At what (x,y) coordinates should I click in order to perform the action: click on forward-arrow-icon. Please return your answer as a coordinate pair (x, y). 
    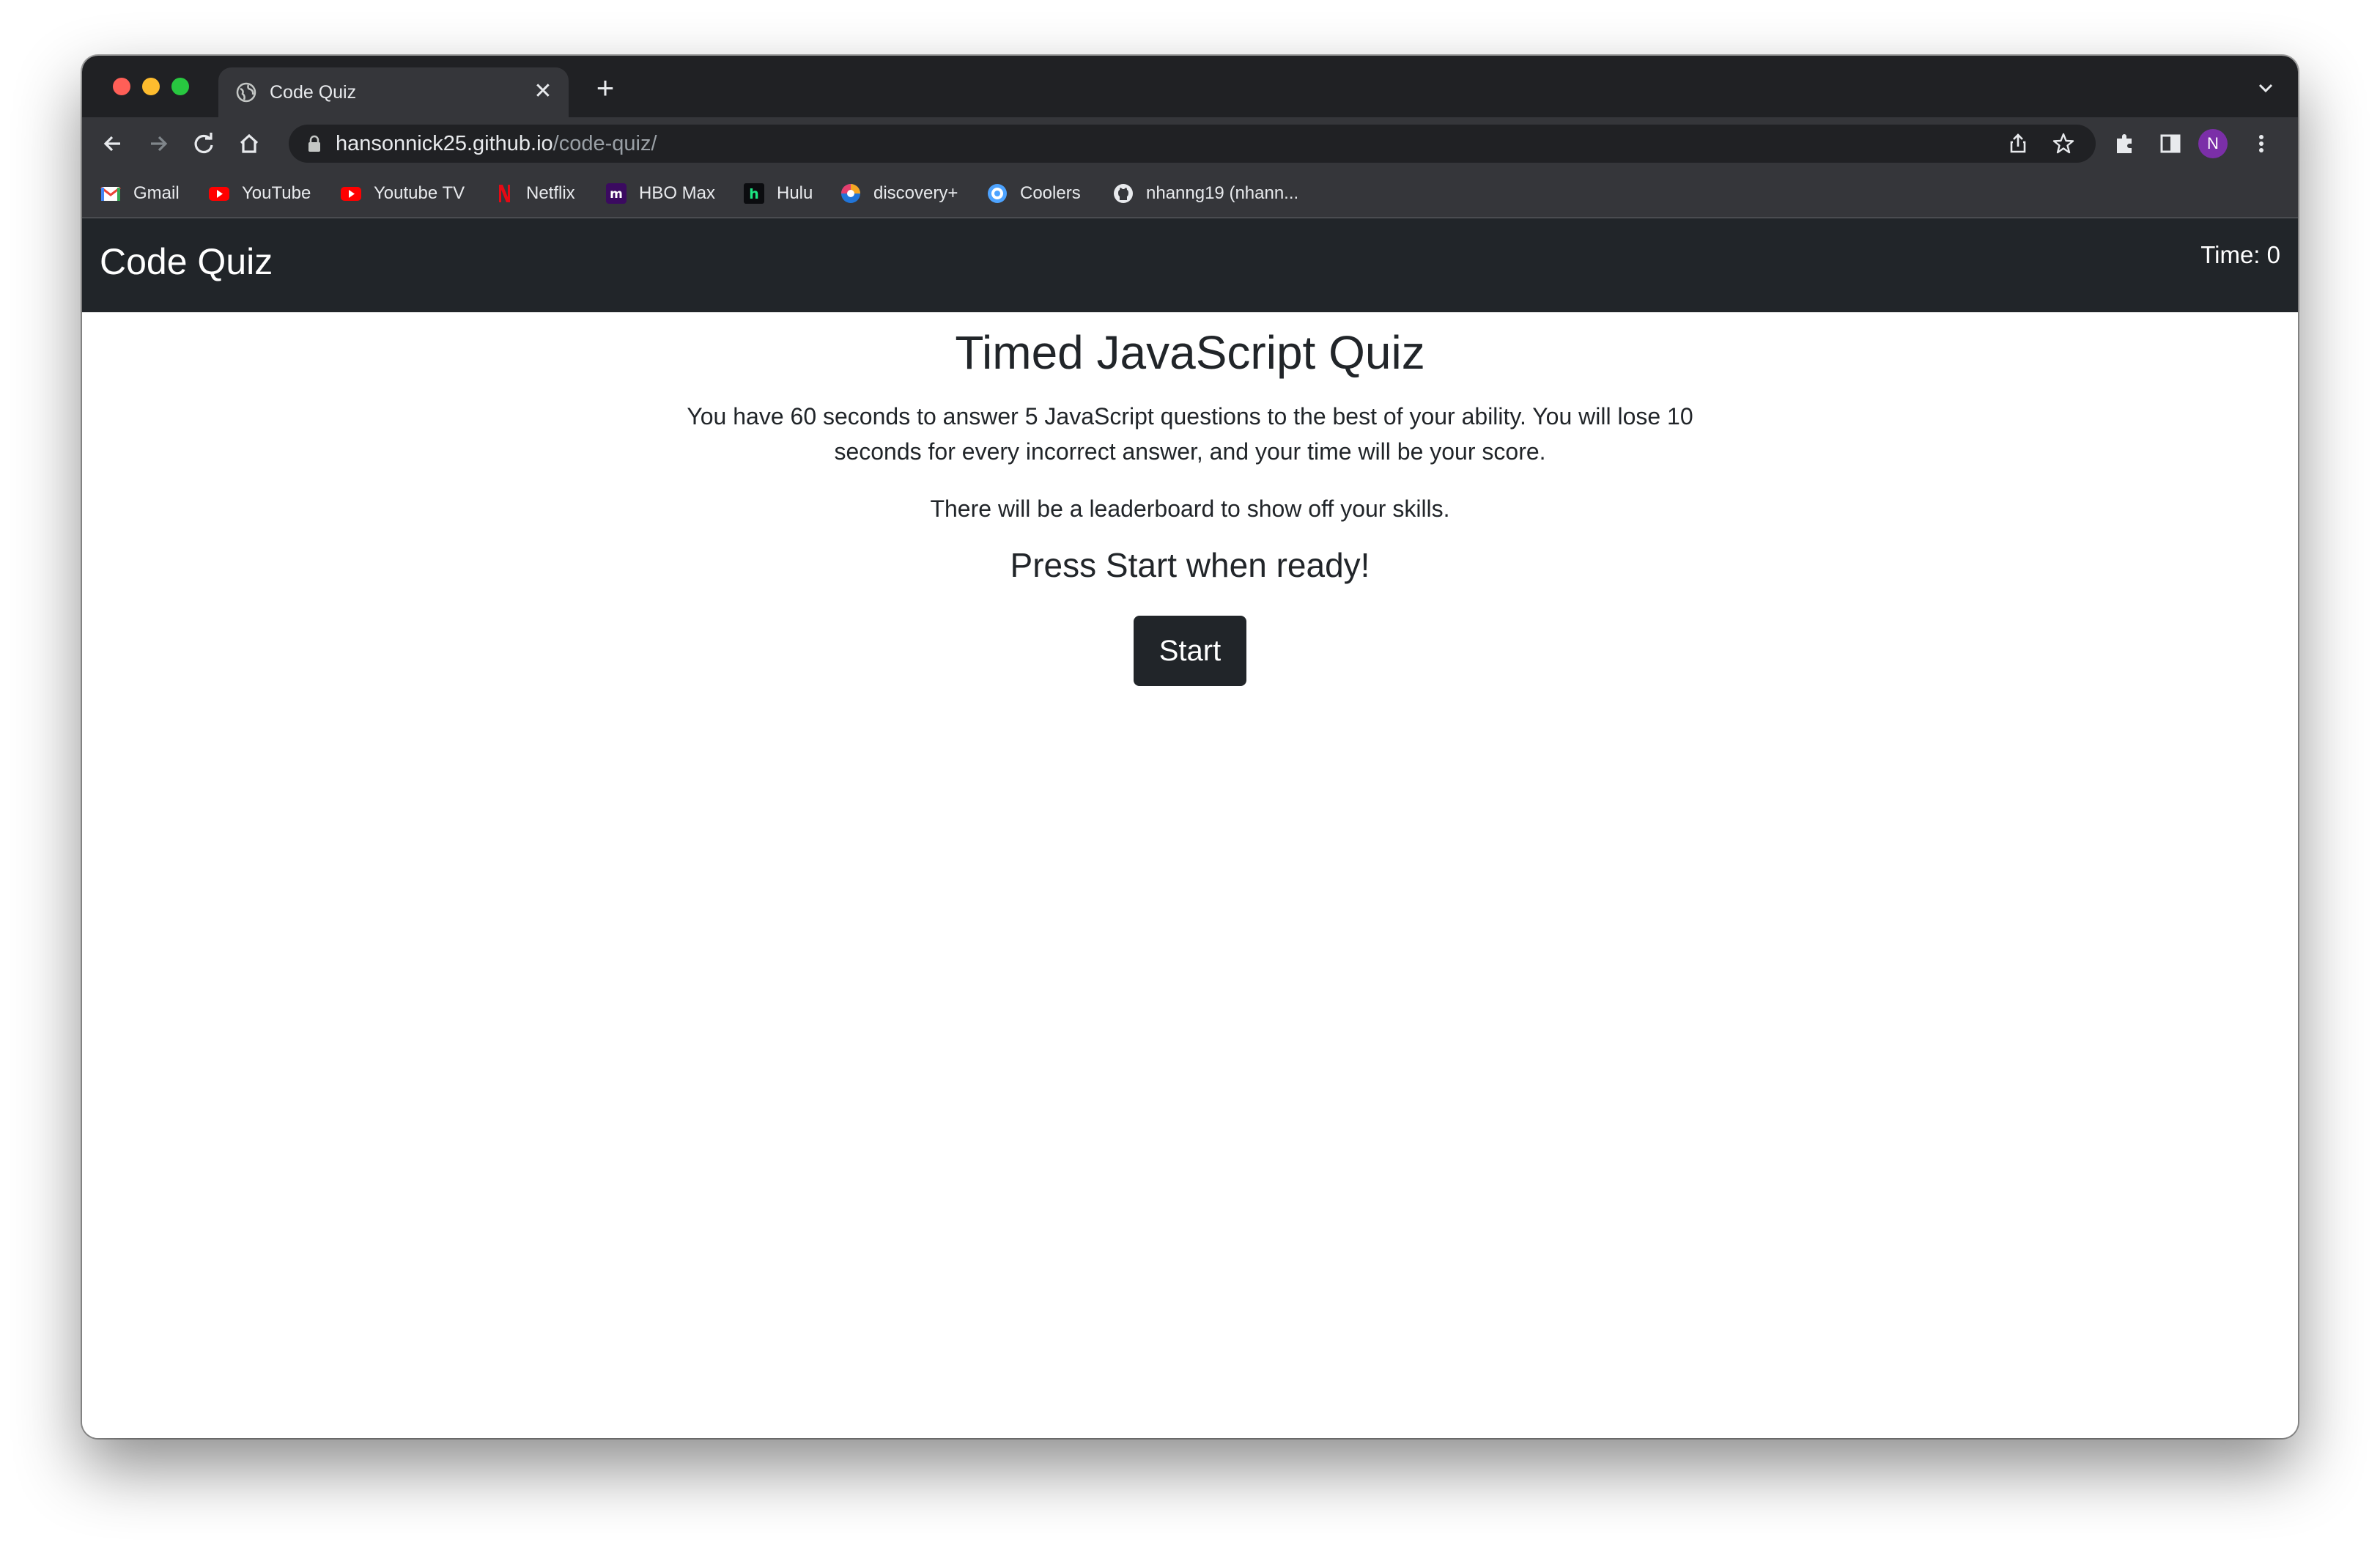
    Looking at the image, I should click on (158, 144).